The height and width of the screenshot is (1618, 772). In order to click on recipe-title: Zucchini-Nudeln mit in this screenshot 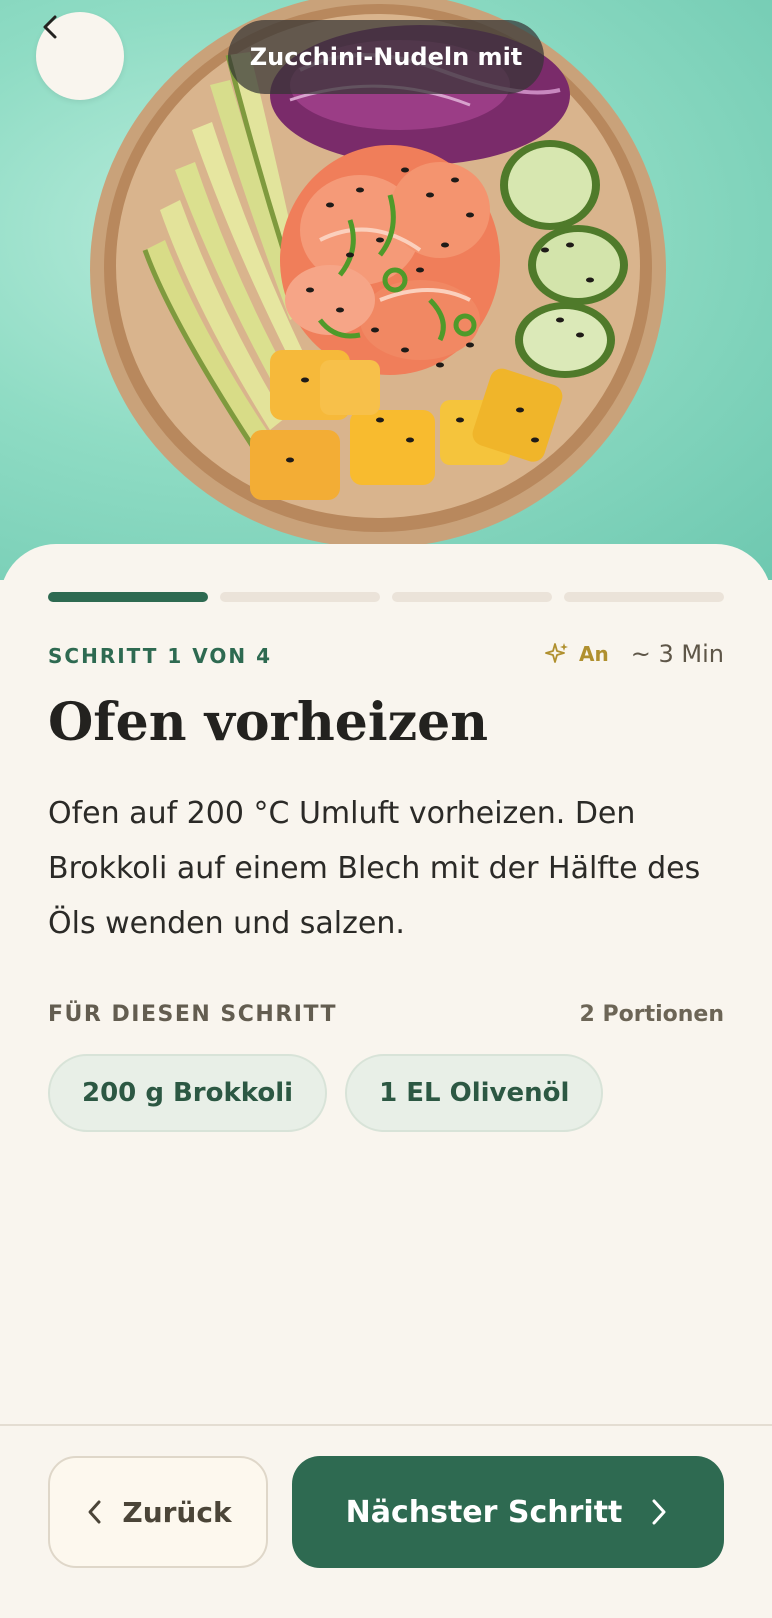, I will do `click(386, 57)`.